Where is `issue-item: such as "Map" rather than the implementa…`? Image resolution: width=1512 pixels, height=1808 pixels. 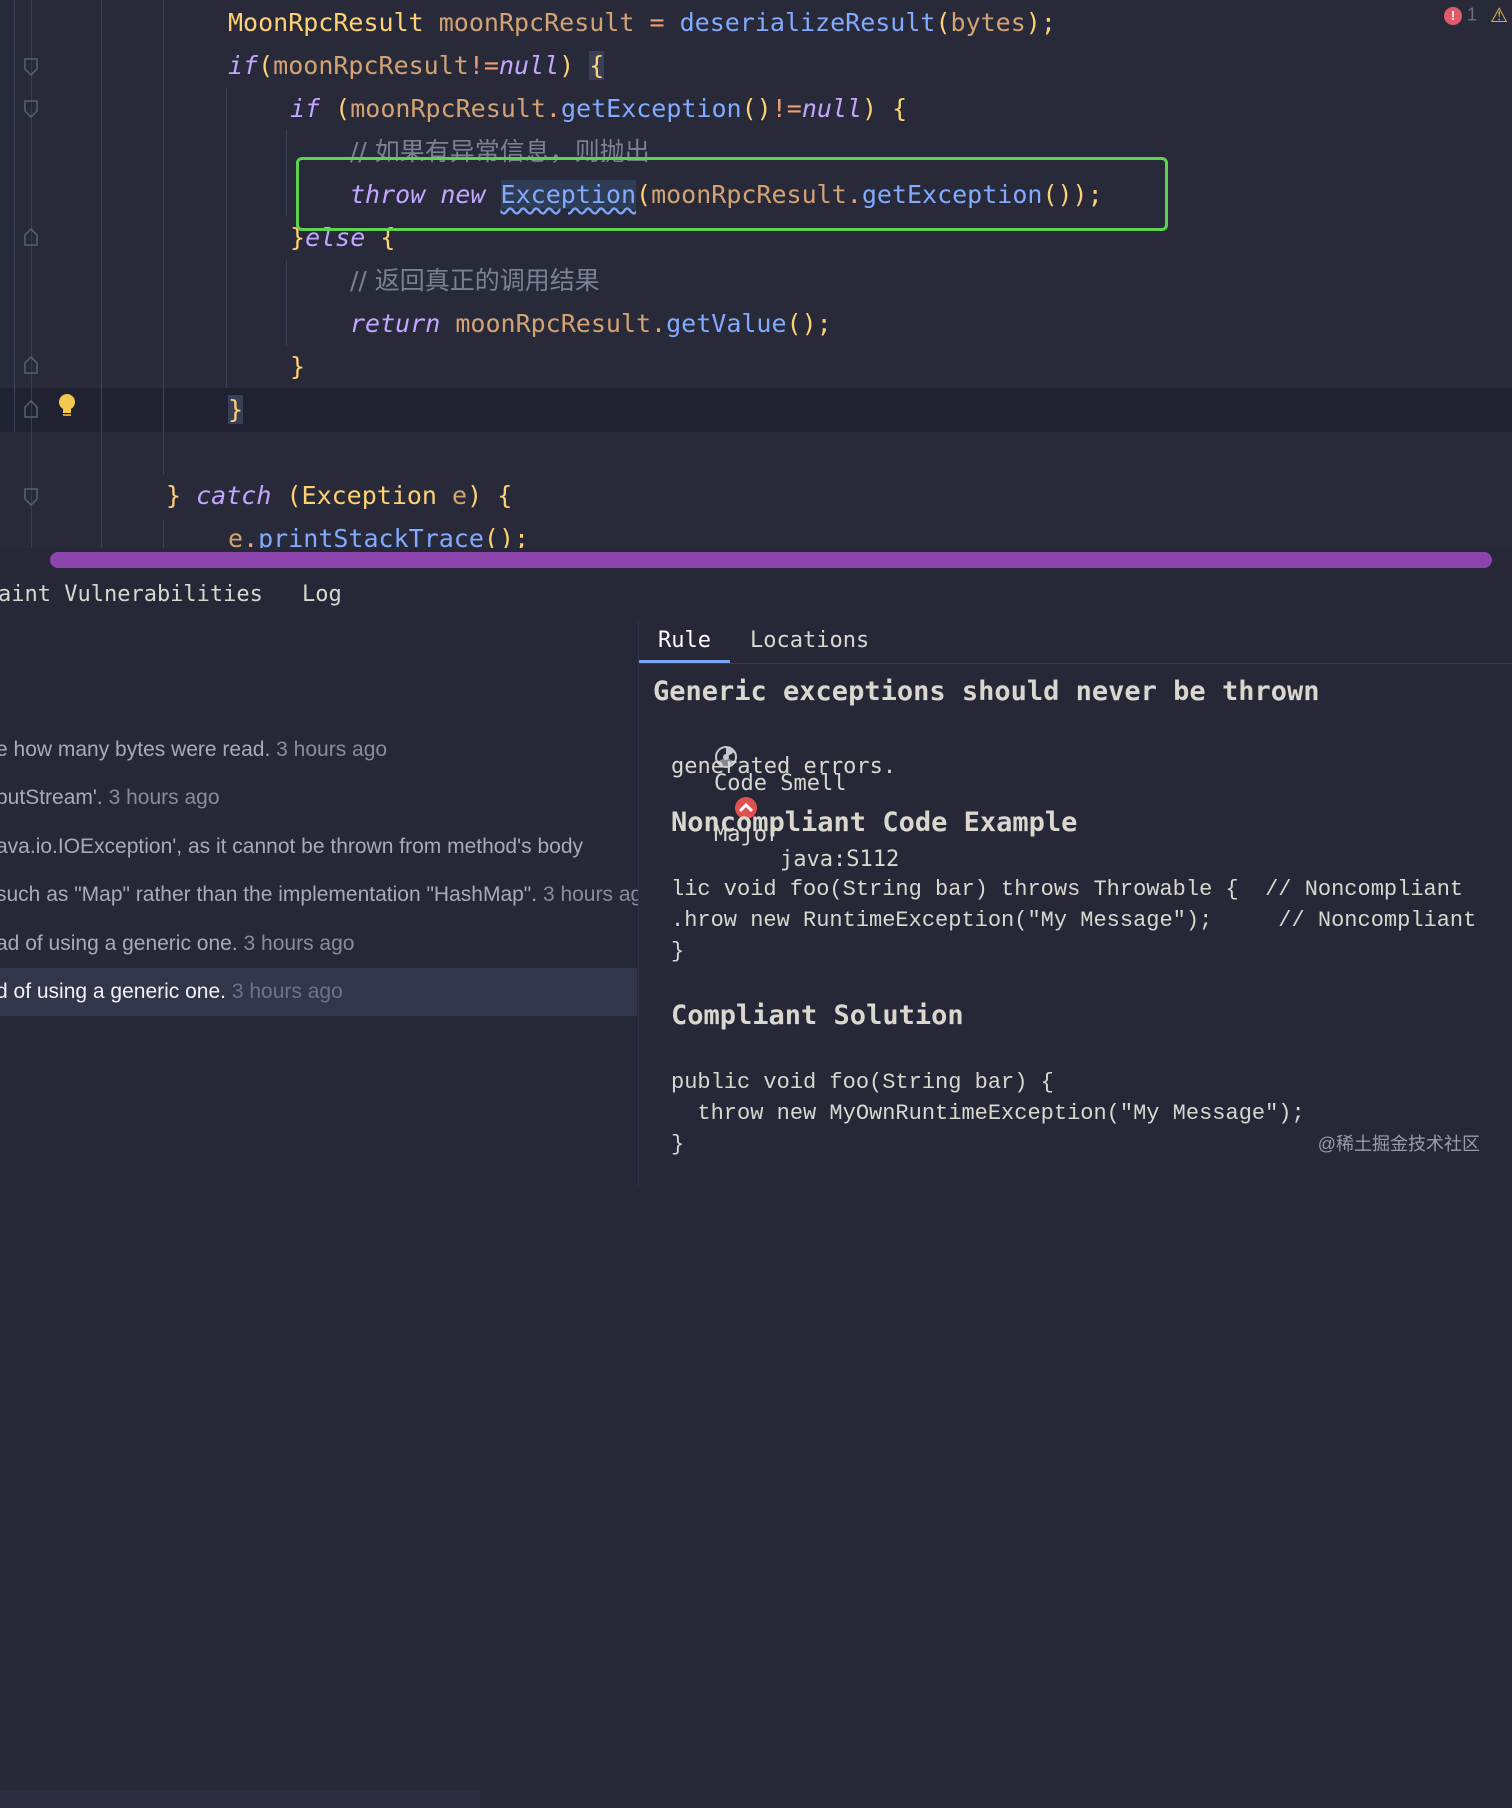 issue-item: such as "Map" rather than the implementa… is located at coordinates (327, 895).